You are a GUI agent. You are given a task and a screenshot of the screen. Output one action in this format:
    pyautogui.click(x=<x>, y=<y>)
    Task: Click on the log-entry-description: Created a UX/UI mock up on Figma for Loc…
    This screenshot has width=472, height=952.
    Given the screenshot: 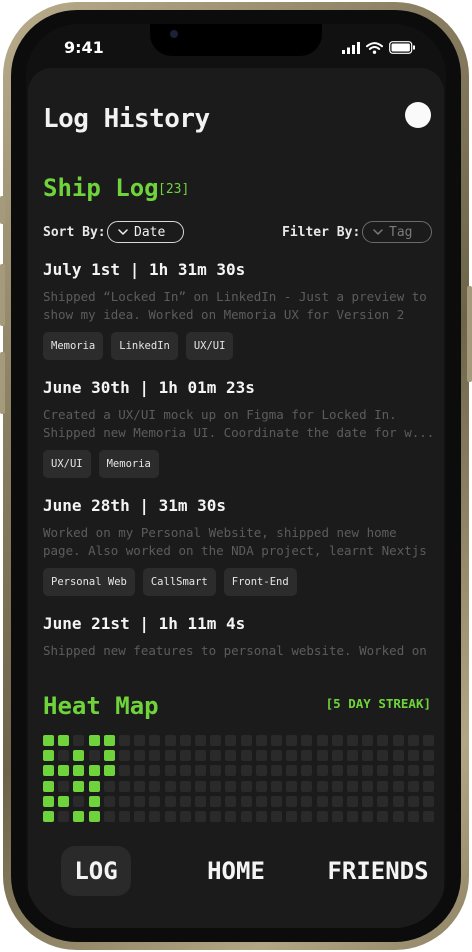 What is the action you would take?
    pyautogui.click(x=239, y=423)
    